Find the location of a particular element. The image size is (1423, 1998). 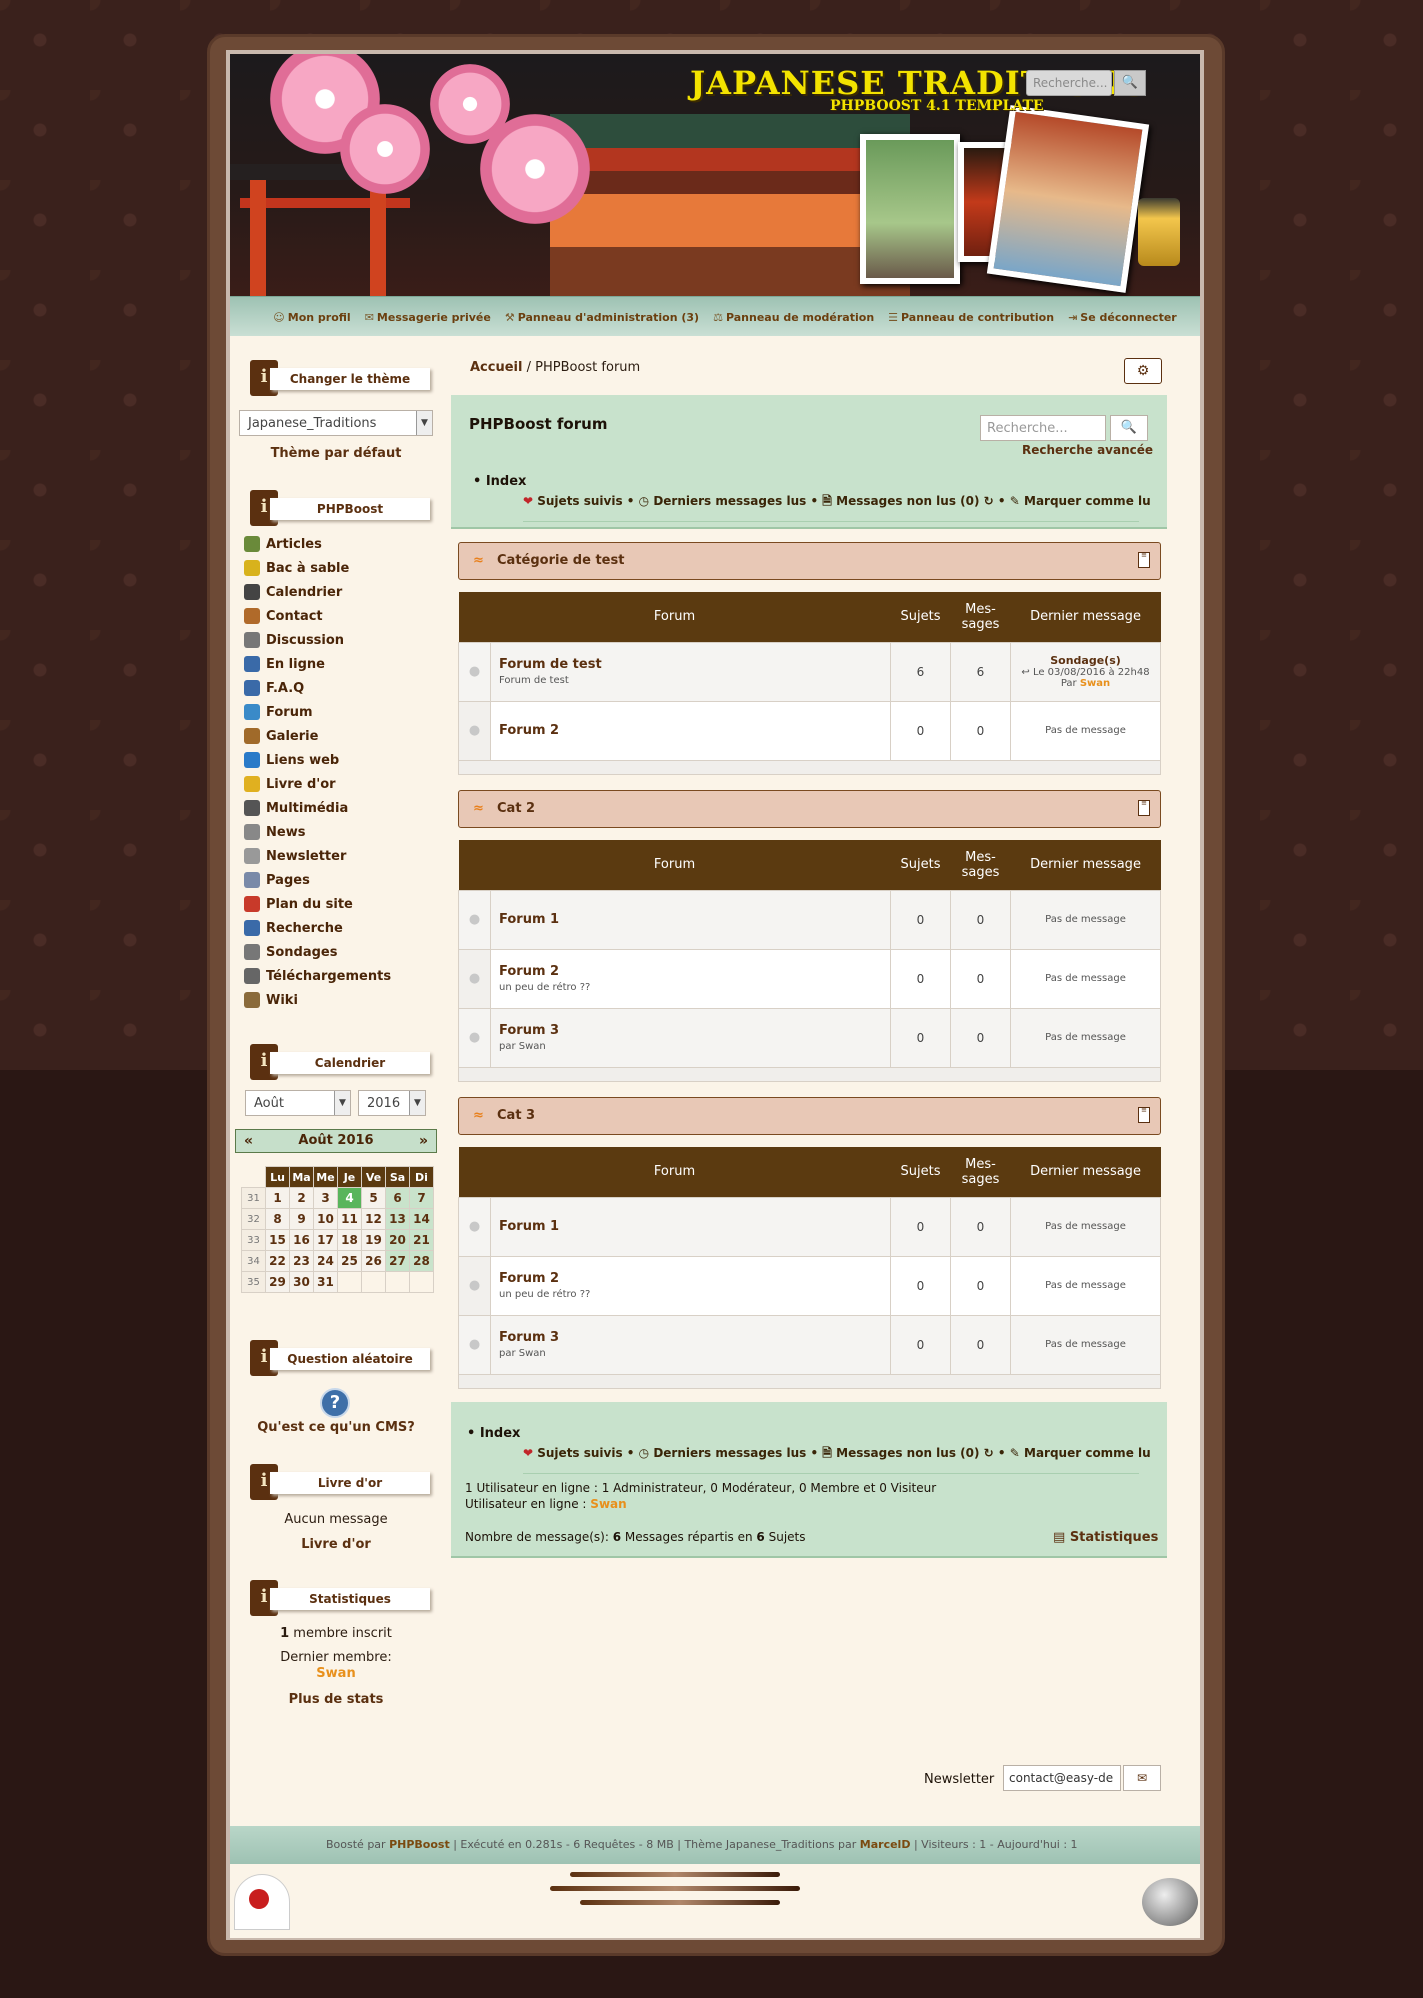

calendar-day: 25 is located at coordinates (349, 1261).